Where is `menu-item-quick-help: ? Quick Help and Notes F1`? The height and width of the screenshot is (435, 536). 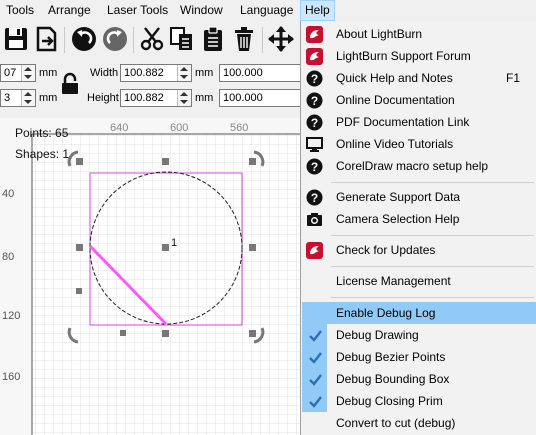
menu-item-quick-help: ? Quick Help and Notes F1 is located at coordinates (419, 78).